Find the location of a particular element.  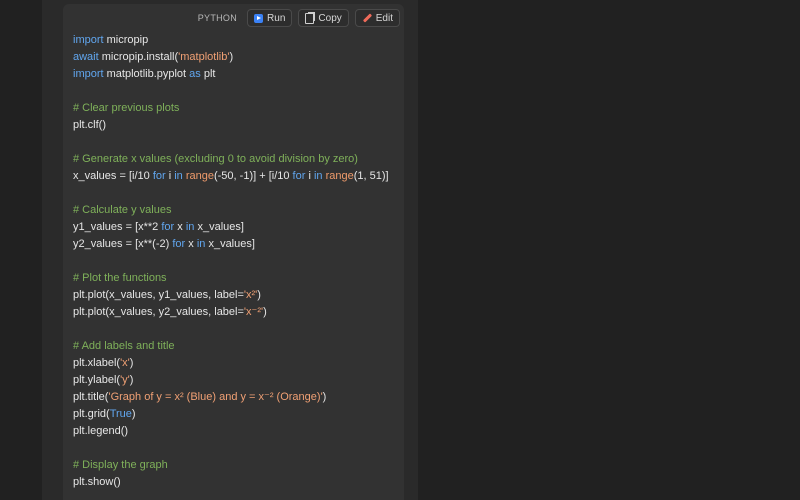

code-line: # Plot the functions is located at coordinates (231, 278).